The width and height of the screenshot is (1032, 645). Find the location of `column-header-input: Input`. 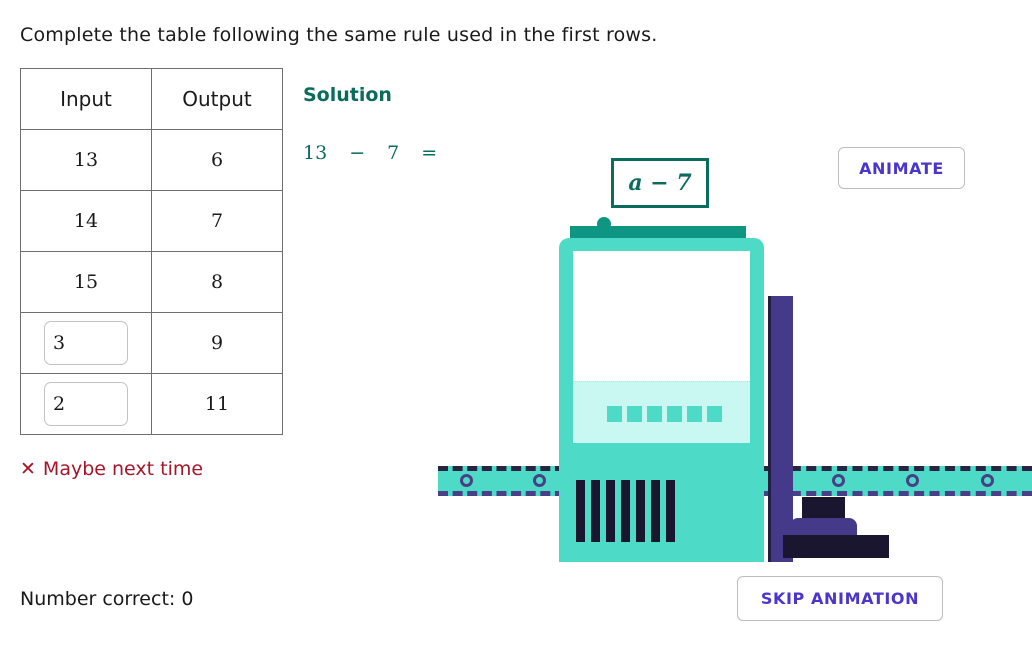

column-header-input: Input is located at coordinates (86, 99).